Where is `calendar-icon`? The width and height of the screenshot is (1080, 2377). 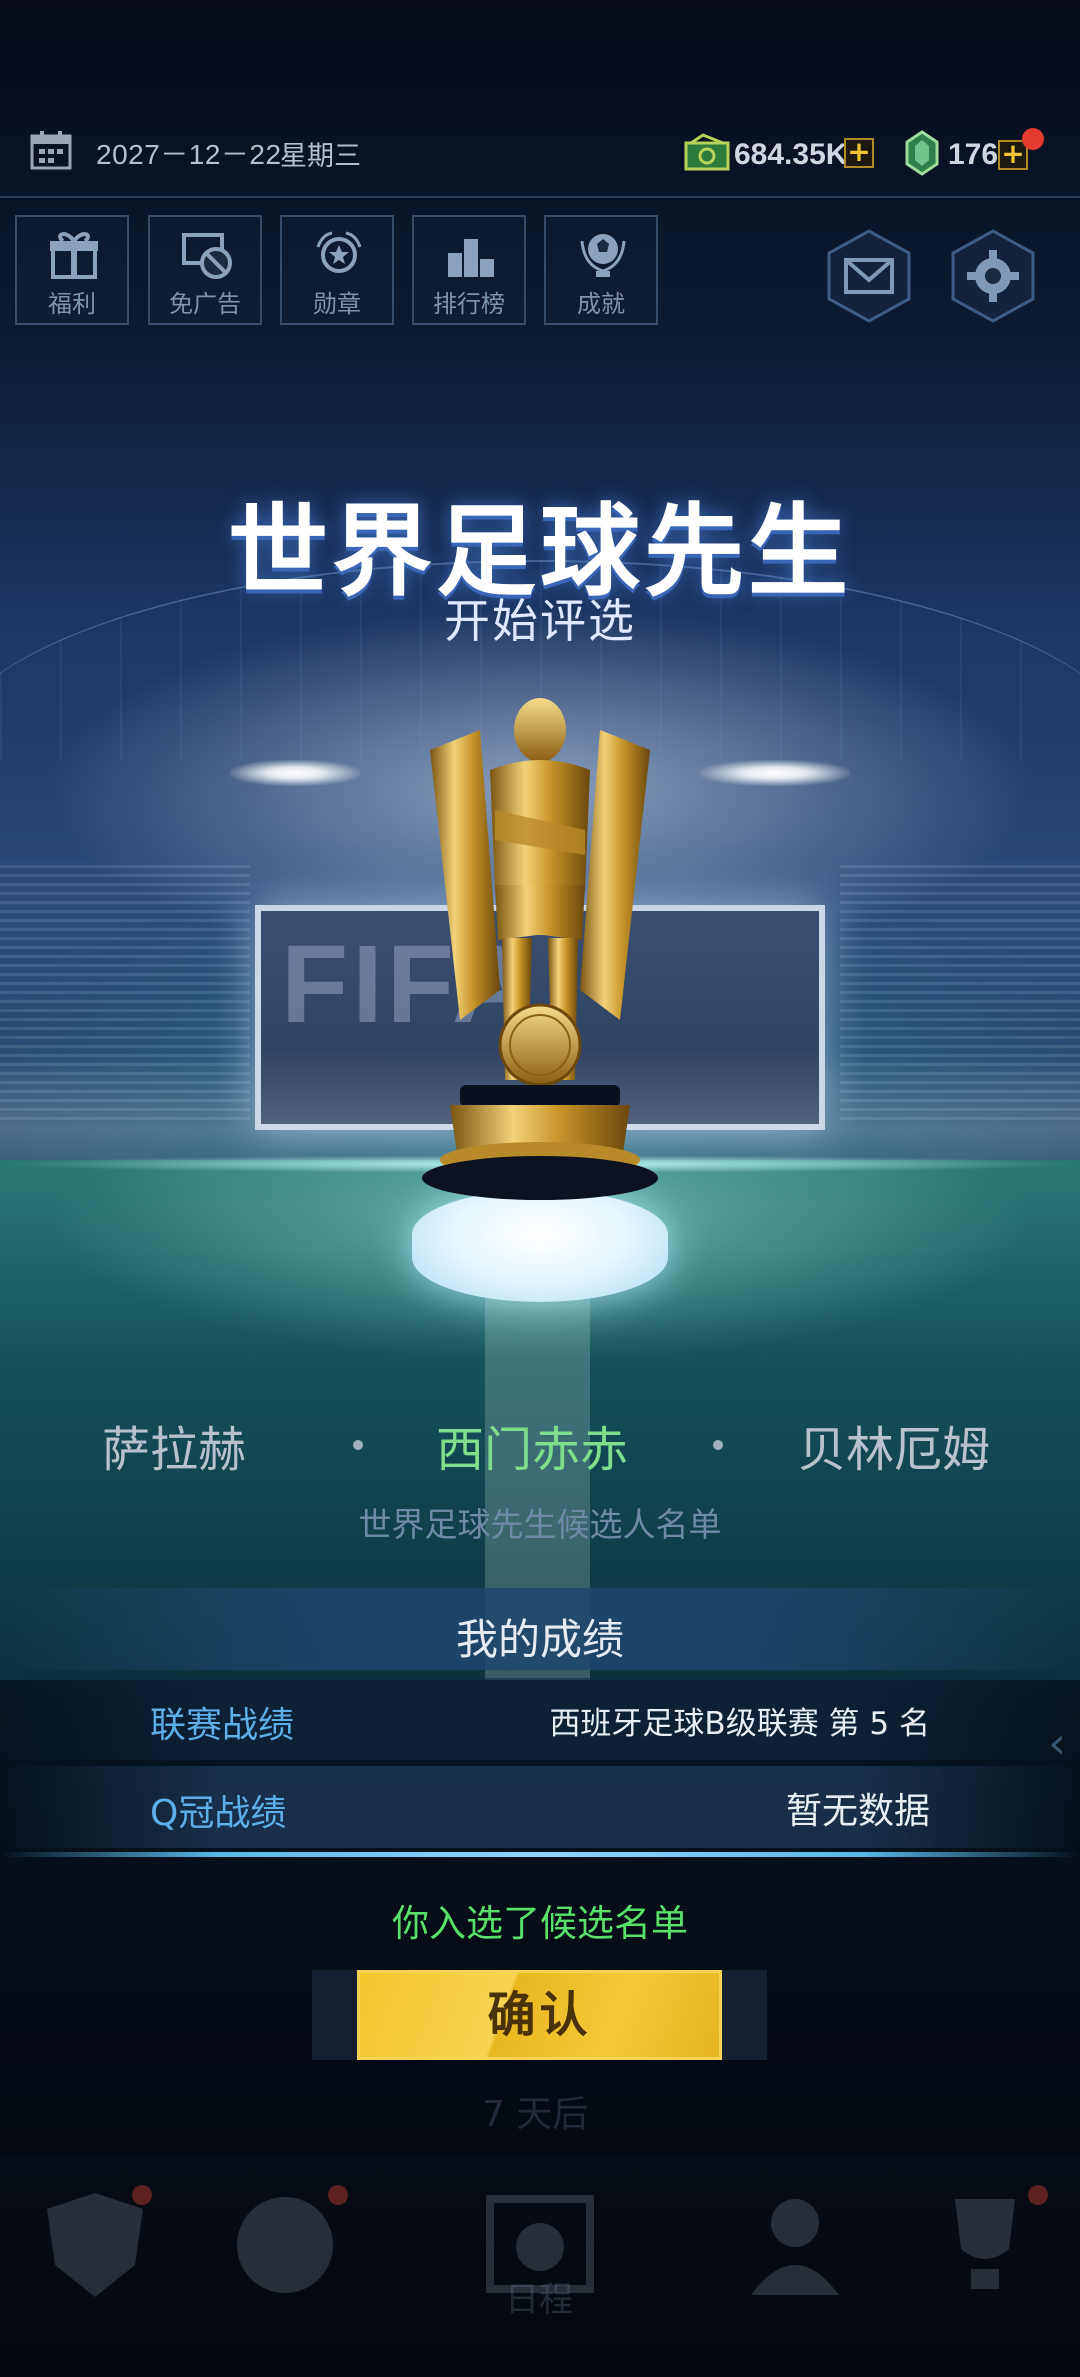
calendar-icon is located at coordinates (51, 150).